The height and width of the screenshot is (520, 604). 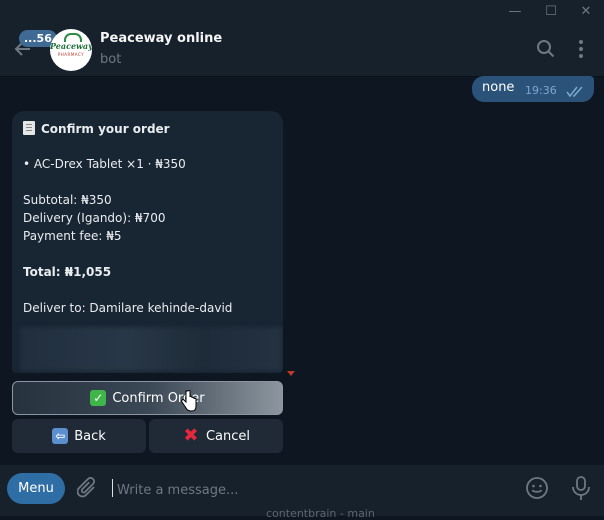 What do you see at coordinates (111, 59) in the screenshot?
I see `chat-subtitle: bot` at bounding box center [111, 59].